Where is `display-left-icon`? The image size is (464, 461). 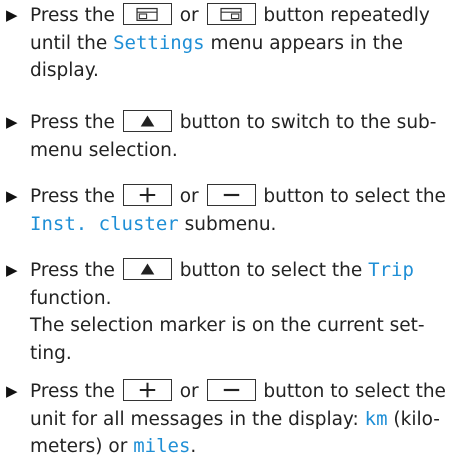
display-left-icon is located at coordinates (147, 14).